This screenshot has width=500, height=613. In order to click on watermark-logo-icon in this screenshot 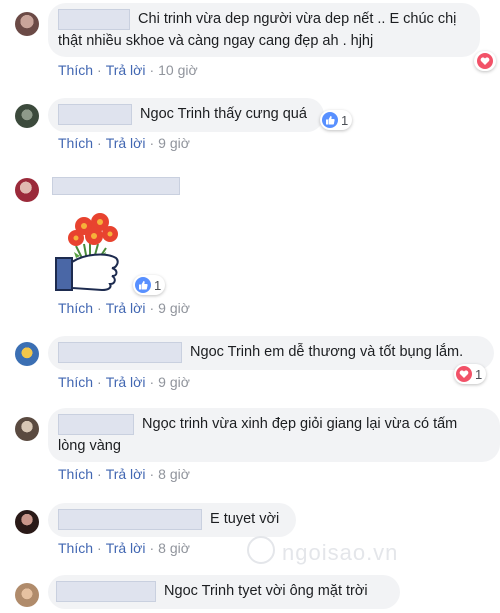, I will do `click(261, 550)`.